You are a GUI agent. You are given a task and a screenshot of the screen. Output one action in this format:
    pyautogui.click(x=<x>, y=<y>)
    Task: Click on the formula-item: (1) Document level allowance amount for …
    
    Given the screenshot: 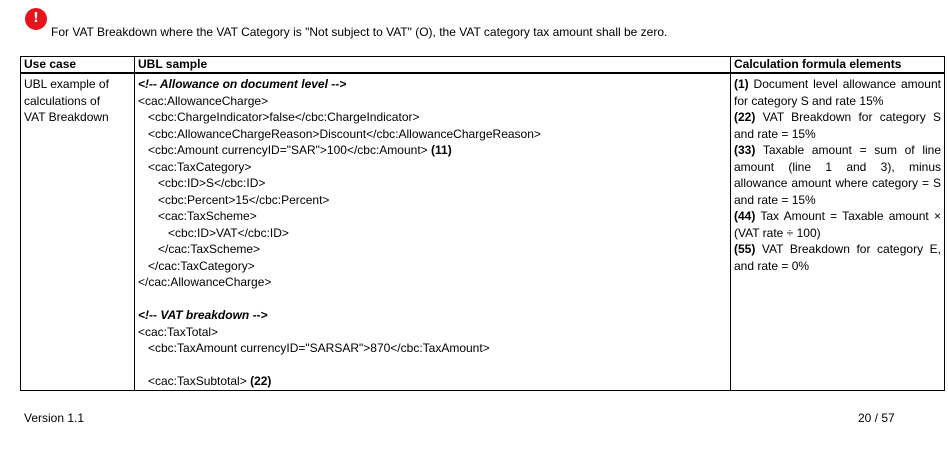 What is the action you would take?
    pyautogui.click(x=837, y=92)
    